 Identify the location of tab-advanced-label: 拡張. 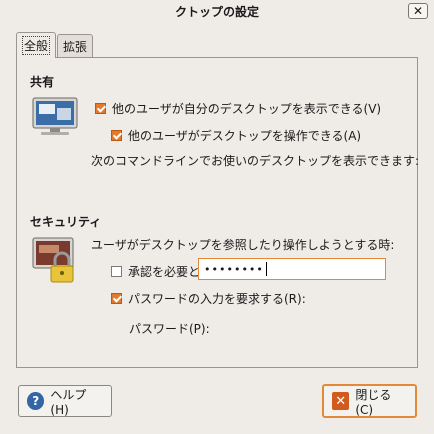
(75, 47).